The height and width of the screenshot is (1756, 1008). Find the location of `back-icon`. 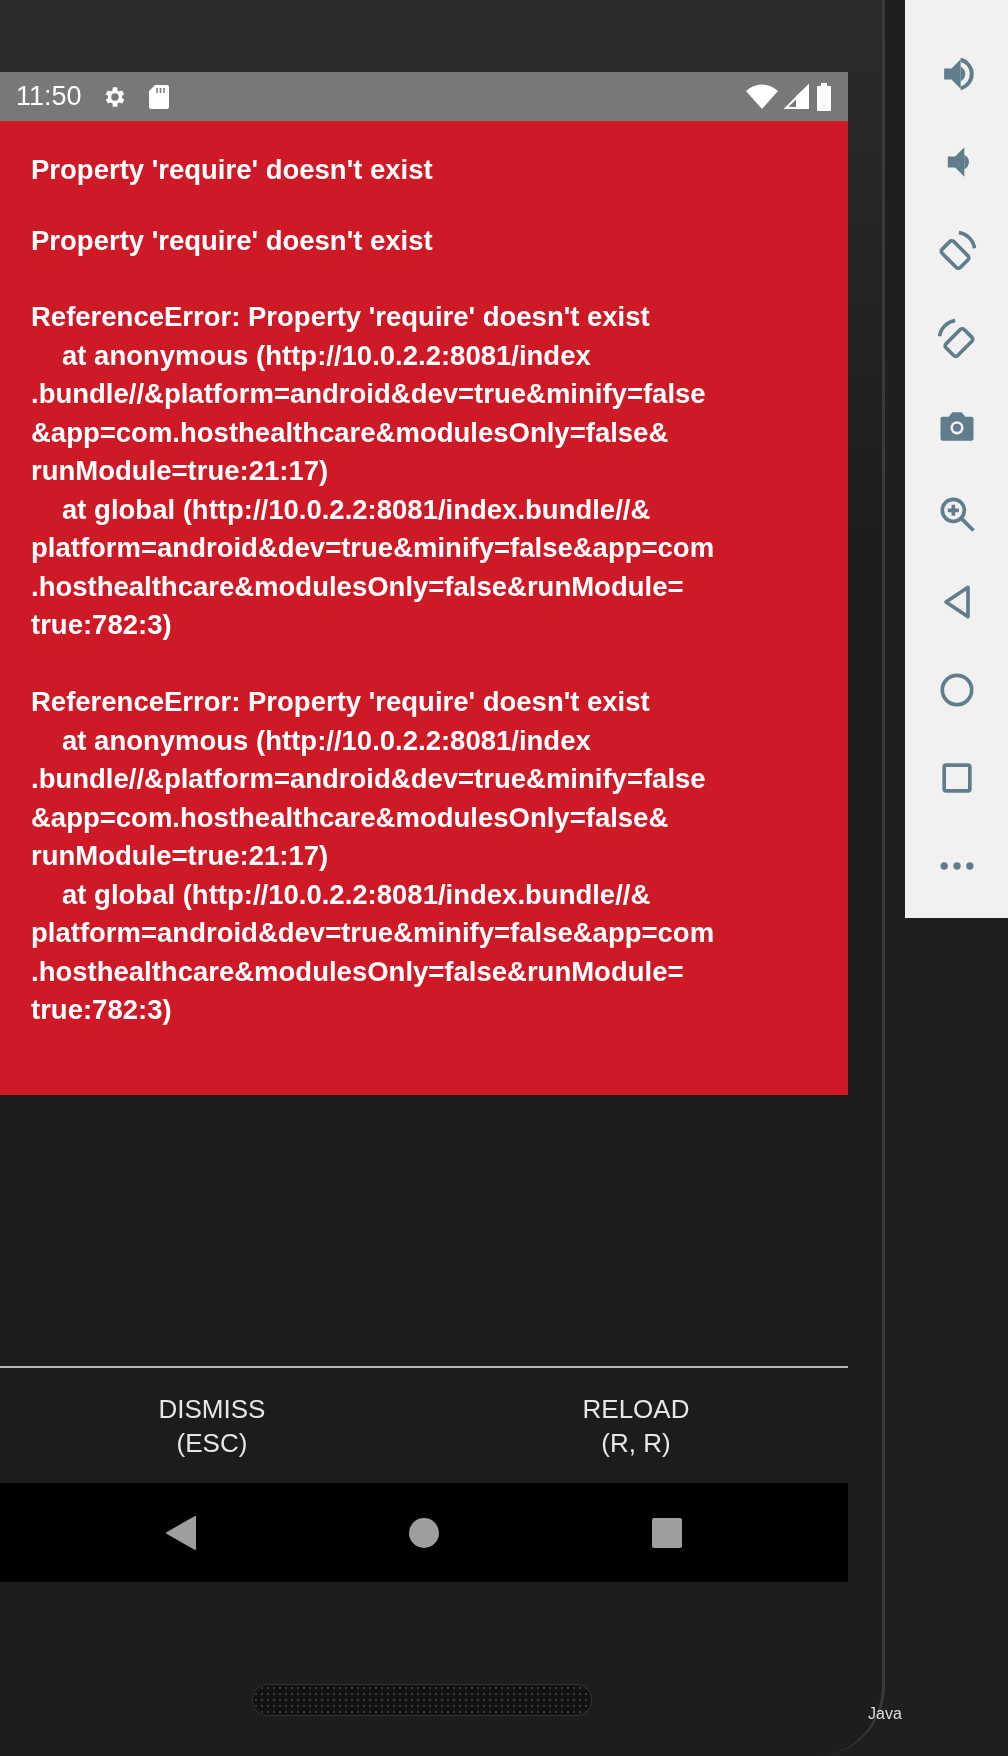

back-icon is located at coordinates (181, 1532).